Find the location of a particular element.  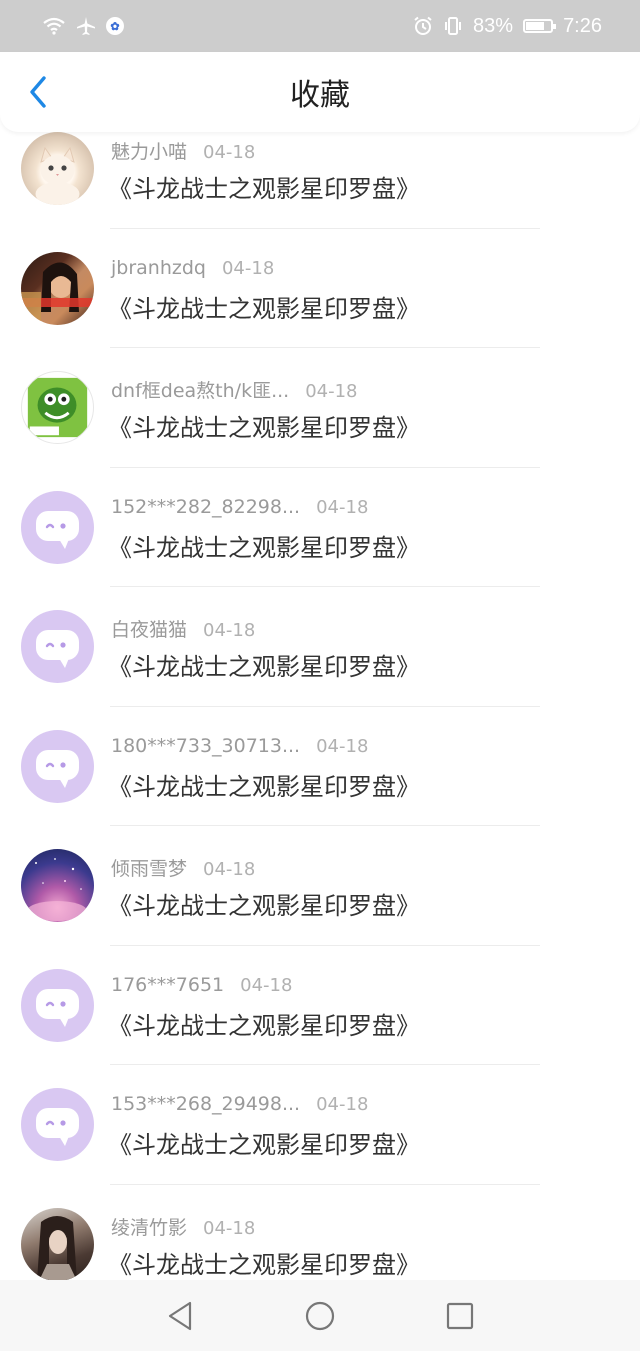

header-bar: 收藏 is located at coordinates (320, 92).